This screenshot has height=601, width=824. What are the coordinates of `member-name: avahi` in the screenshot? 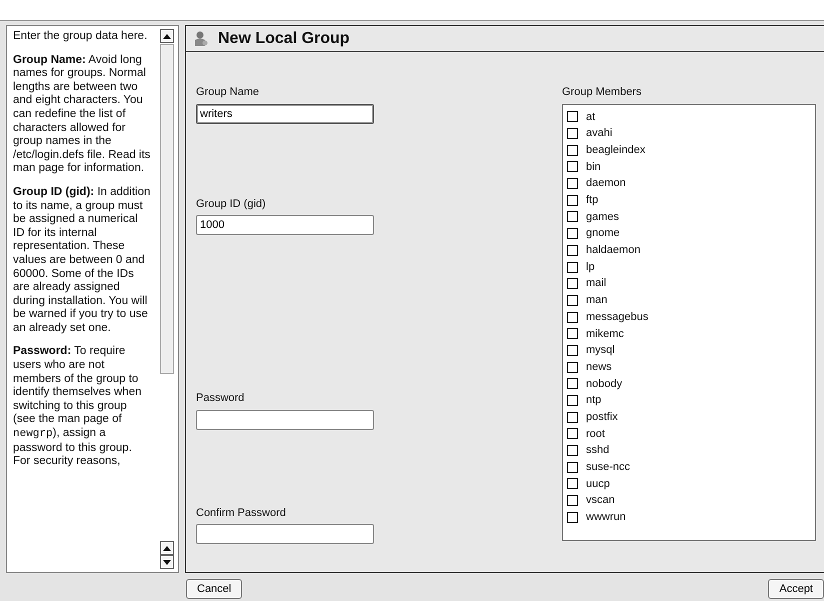 It's located at (599, 134).